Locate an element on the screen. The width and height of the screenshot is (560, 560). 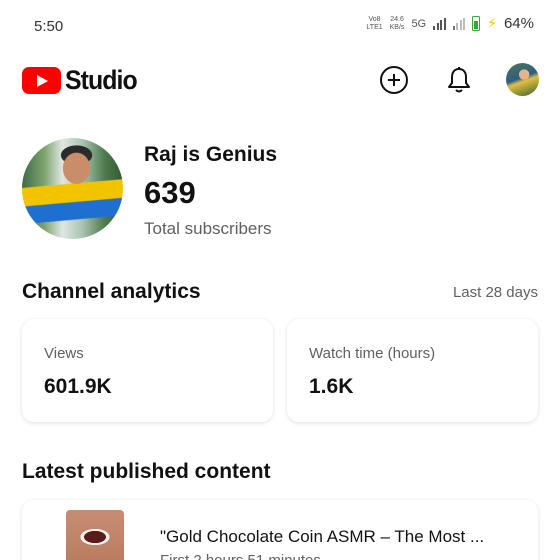
watch-time-card: Watch time (hours) 1.6K is located at coordinates (412, 370).